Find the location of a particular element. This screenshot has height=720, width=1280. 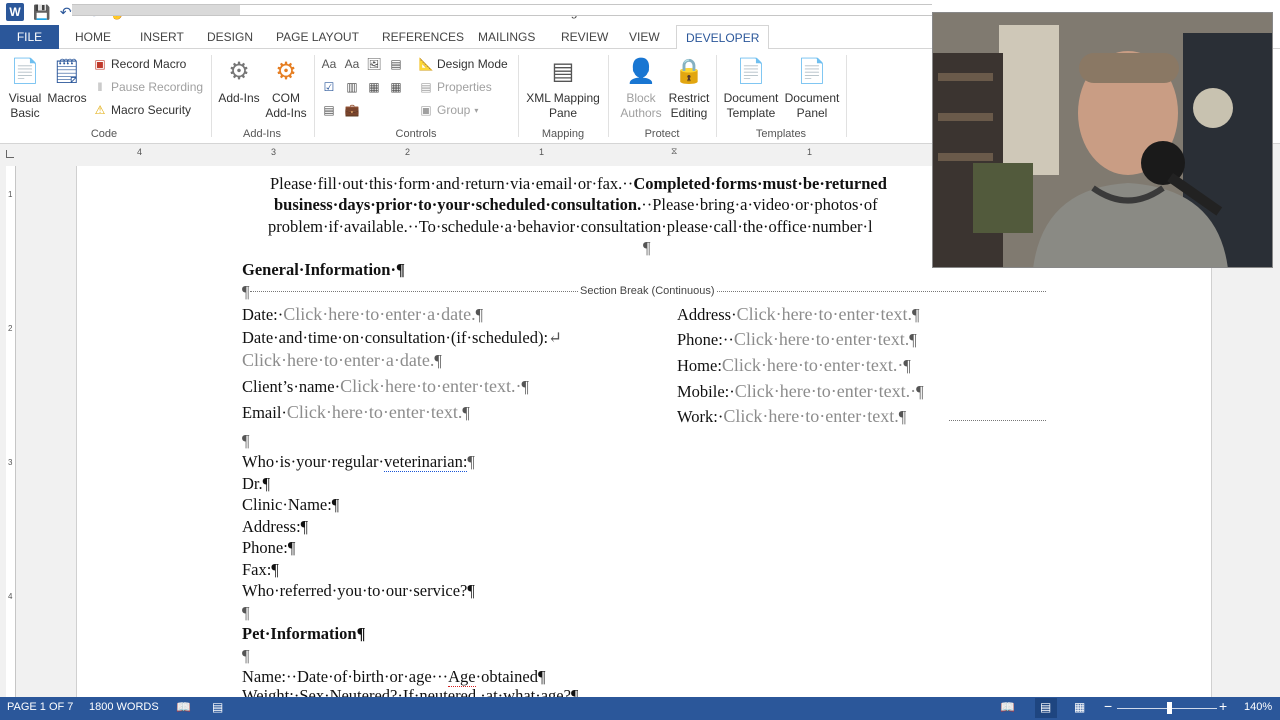

proofing-icon: 📖 is located at coordinates (183, 707).